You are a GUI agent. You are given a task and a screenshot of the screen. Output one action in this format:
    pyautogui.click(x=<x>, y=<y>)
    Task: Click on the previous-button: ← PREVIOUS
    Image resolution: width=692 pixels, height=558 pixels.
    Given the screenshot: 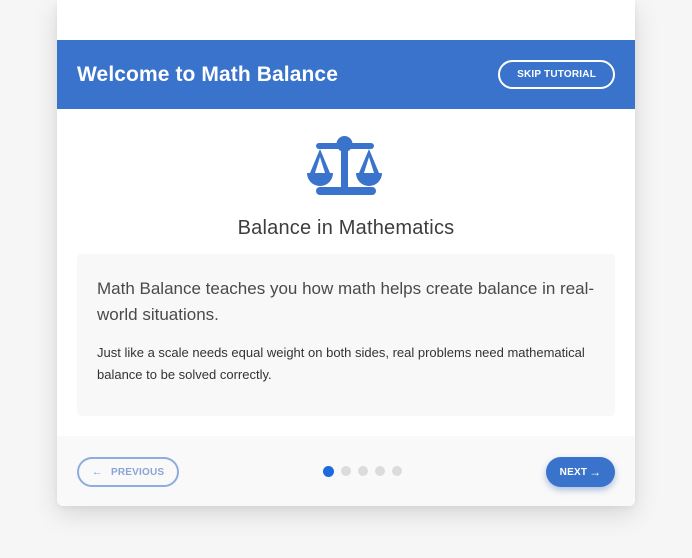 What is the action you would take?
    pyautogui.click(x=128, y=472)
    